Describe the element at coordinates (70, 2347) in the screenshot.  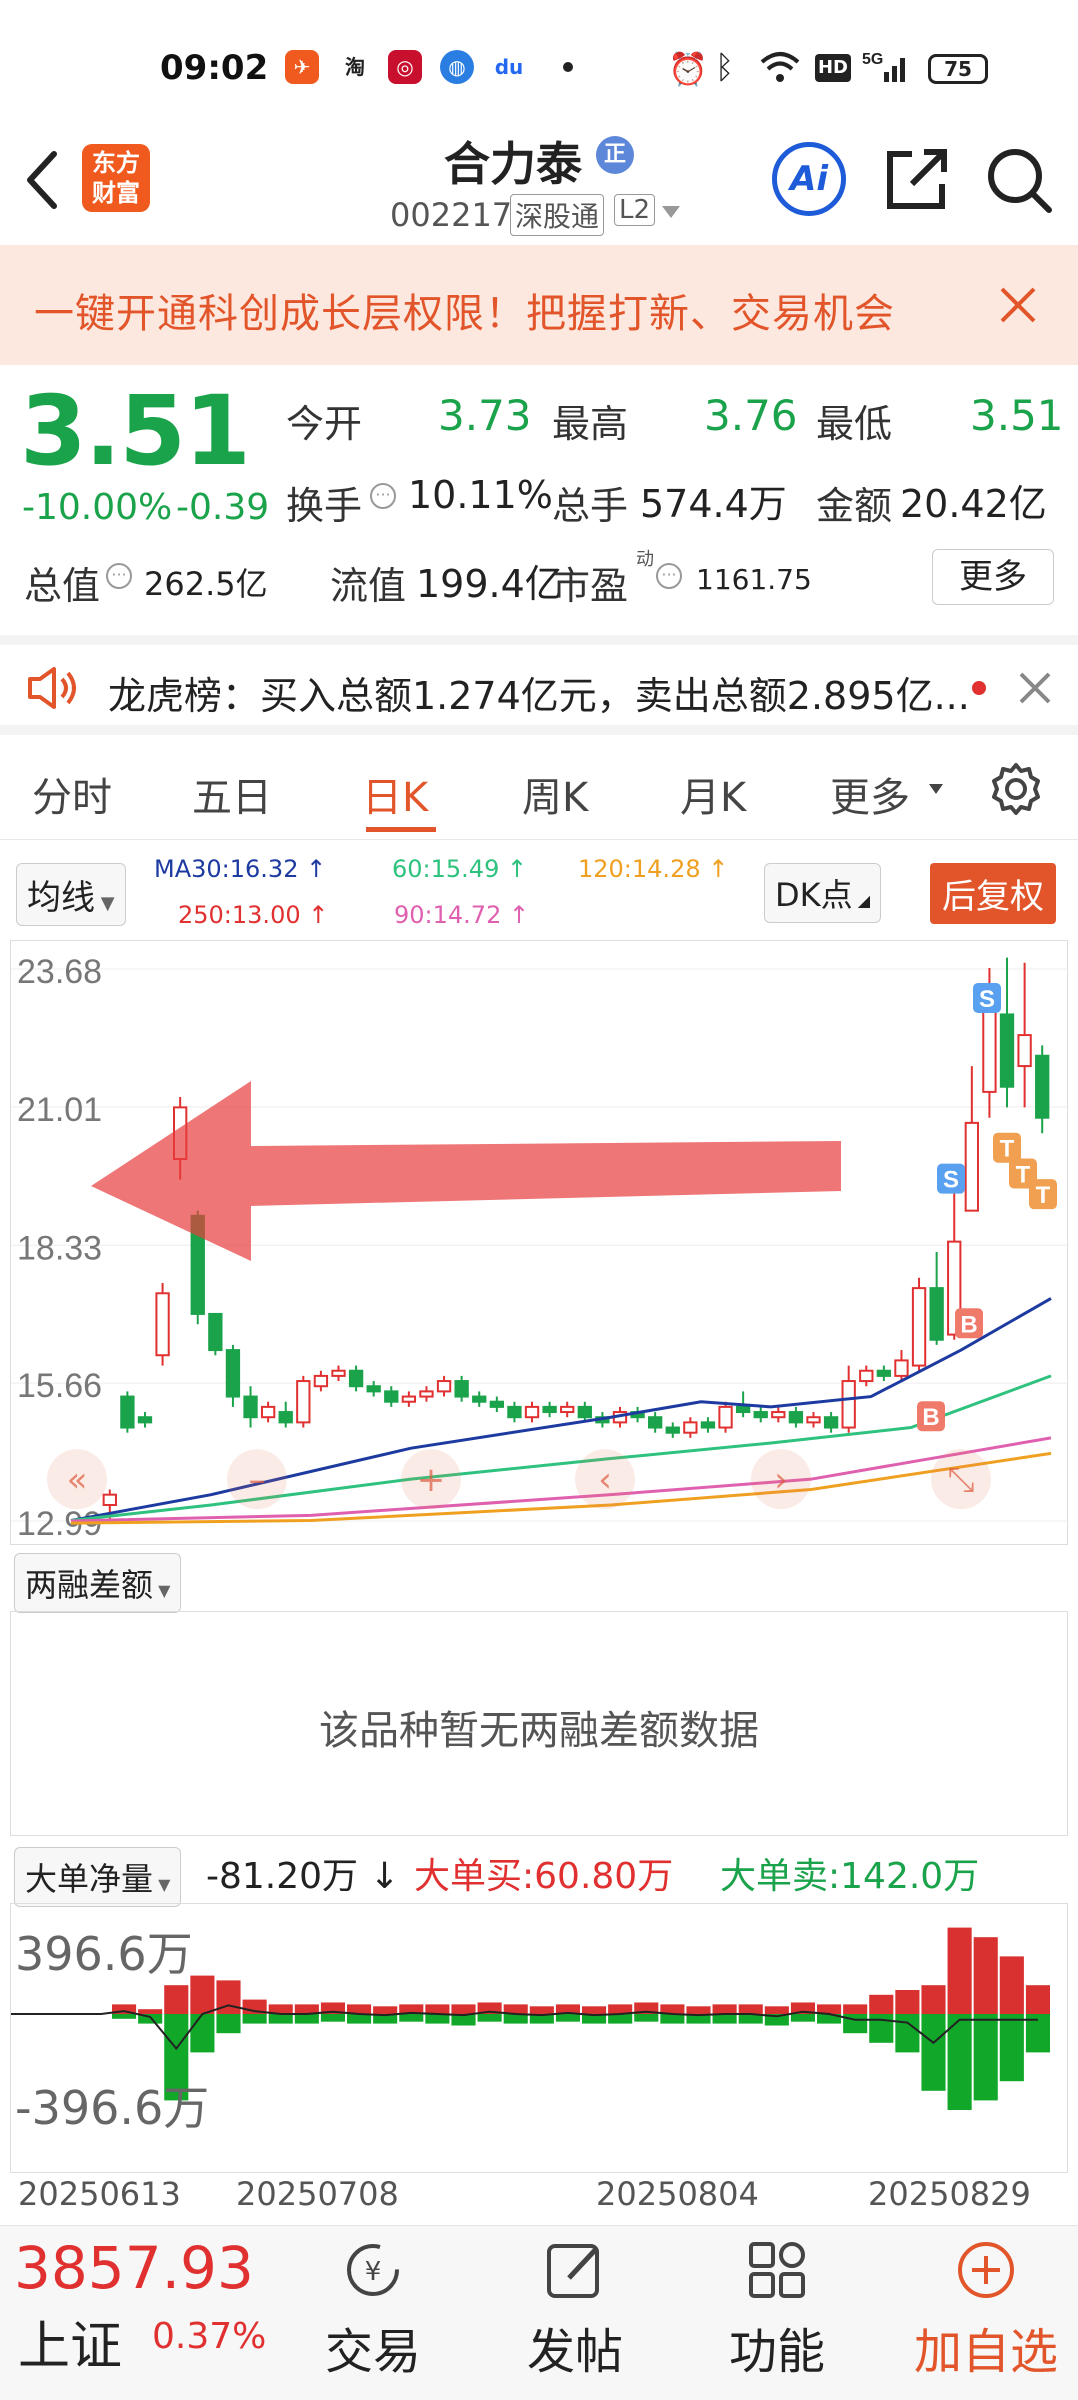
I see `index-name: 上证` at that location.